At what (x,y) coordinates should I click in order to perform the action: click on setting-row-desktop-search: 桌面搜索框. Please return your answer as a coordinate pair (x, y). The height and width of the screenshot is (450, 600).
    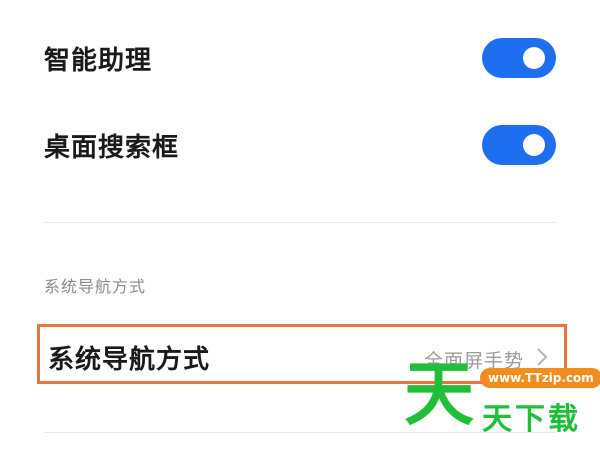
    Looking at the image, I should click on (300, 145).